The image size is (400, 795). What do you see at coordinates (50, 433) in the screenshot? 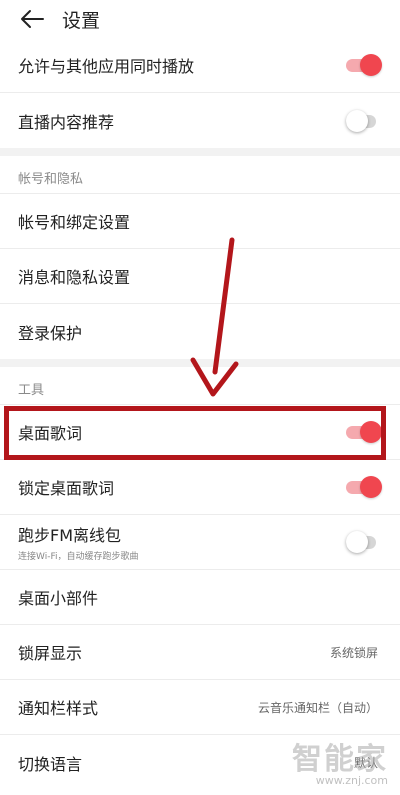
I see `setting-label: 桌面歌词` at bounding box center [50, 433].